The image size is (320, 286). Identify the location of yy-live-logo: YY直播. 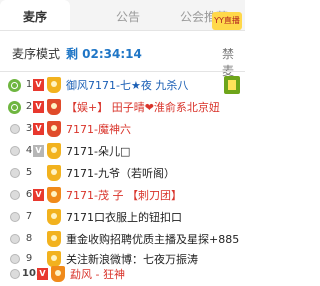
(227, 21).